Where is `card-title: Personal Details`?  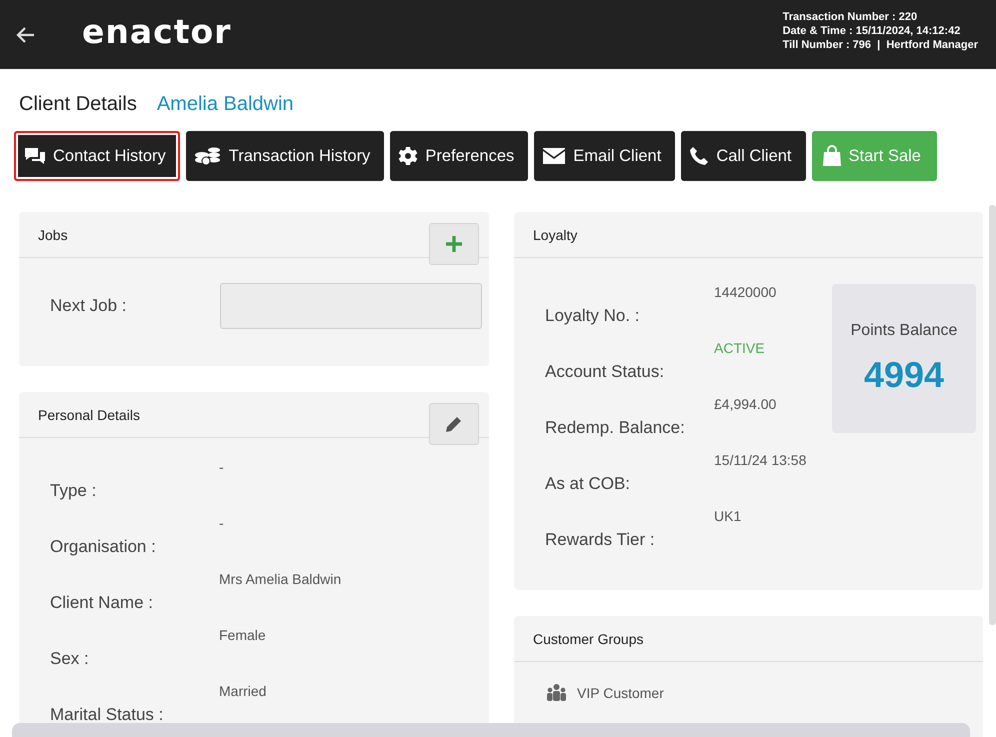 card-title: Personal Details is located at coordinates (89, 414).